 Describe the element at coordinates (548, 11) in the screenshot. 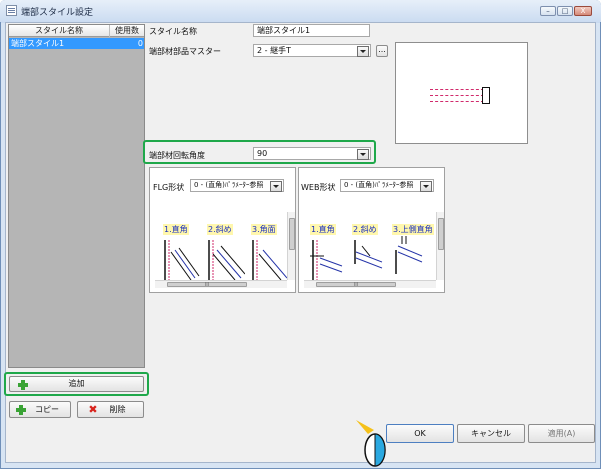

I see `minimize-button: –` at that location.